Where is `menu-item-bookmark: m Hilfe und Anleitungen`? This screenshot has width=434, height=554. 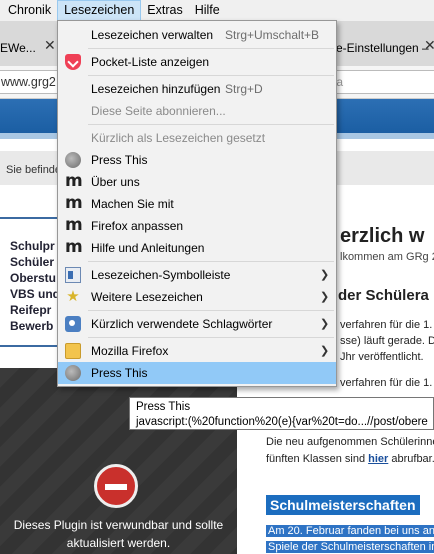 menu-item-bookmark: m Hilfe und Anleitungen is located at coordinates (197, 248).